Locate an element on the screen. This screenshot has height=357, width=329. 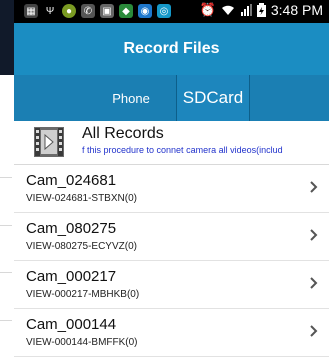
app-notification-icon: ● is located at coordinates (69, 11).